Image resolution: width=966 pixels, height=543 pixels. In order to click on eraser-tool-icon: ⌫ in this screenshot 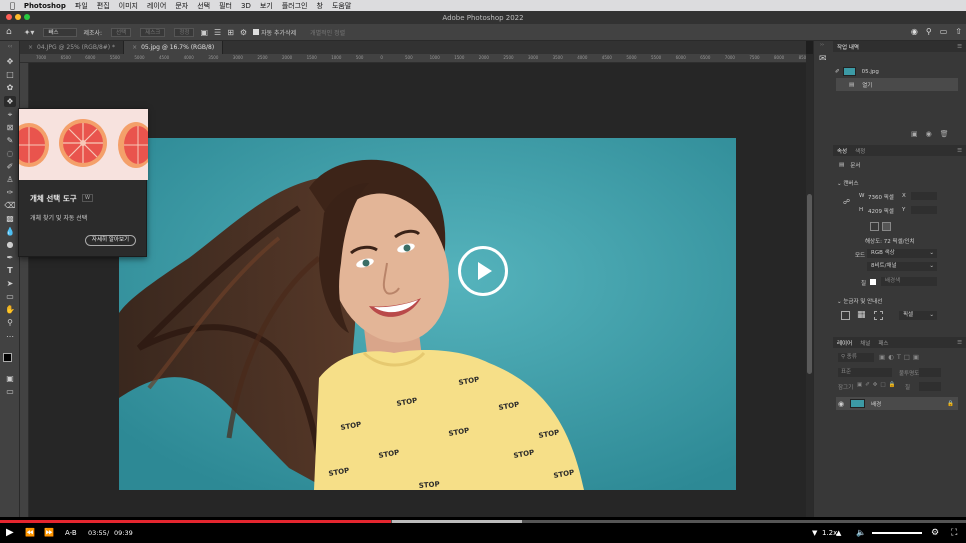, I will do `click(10, 205)`.